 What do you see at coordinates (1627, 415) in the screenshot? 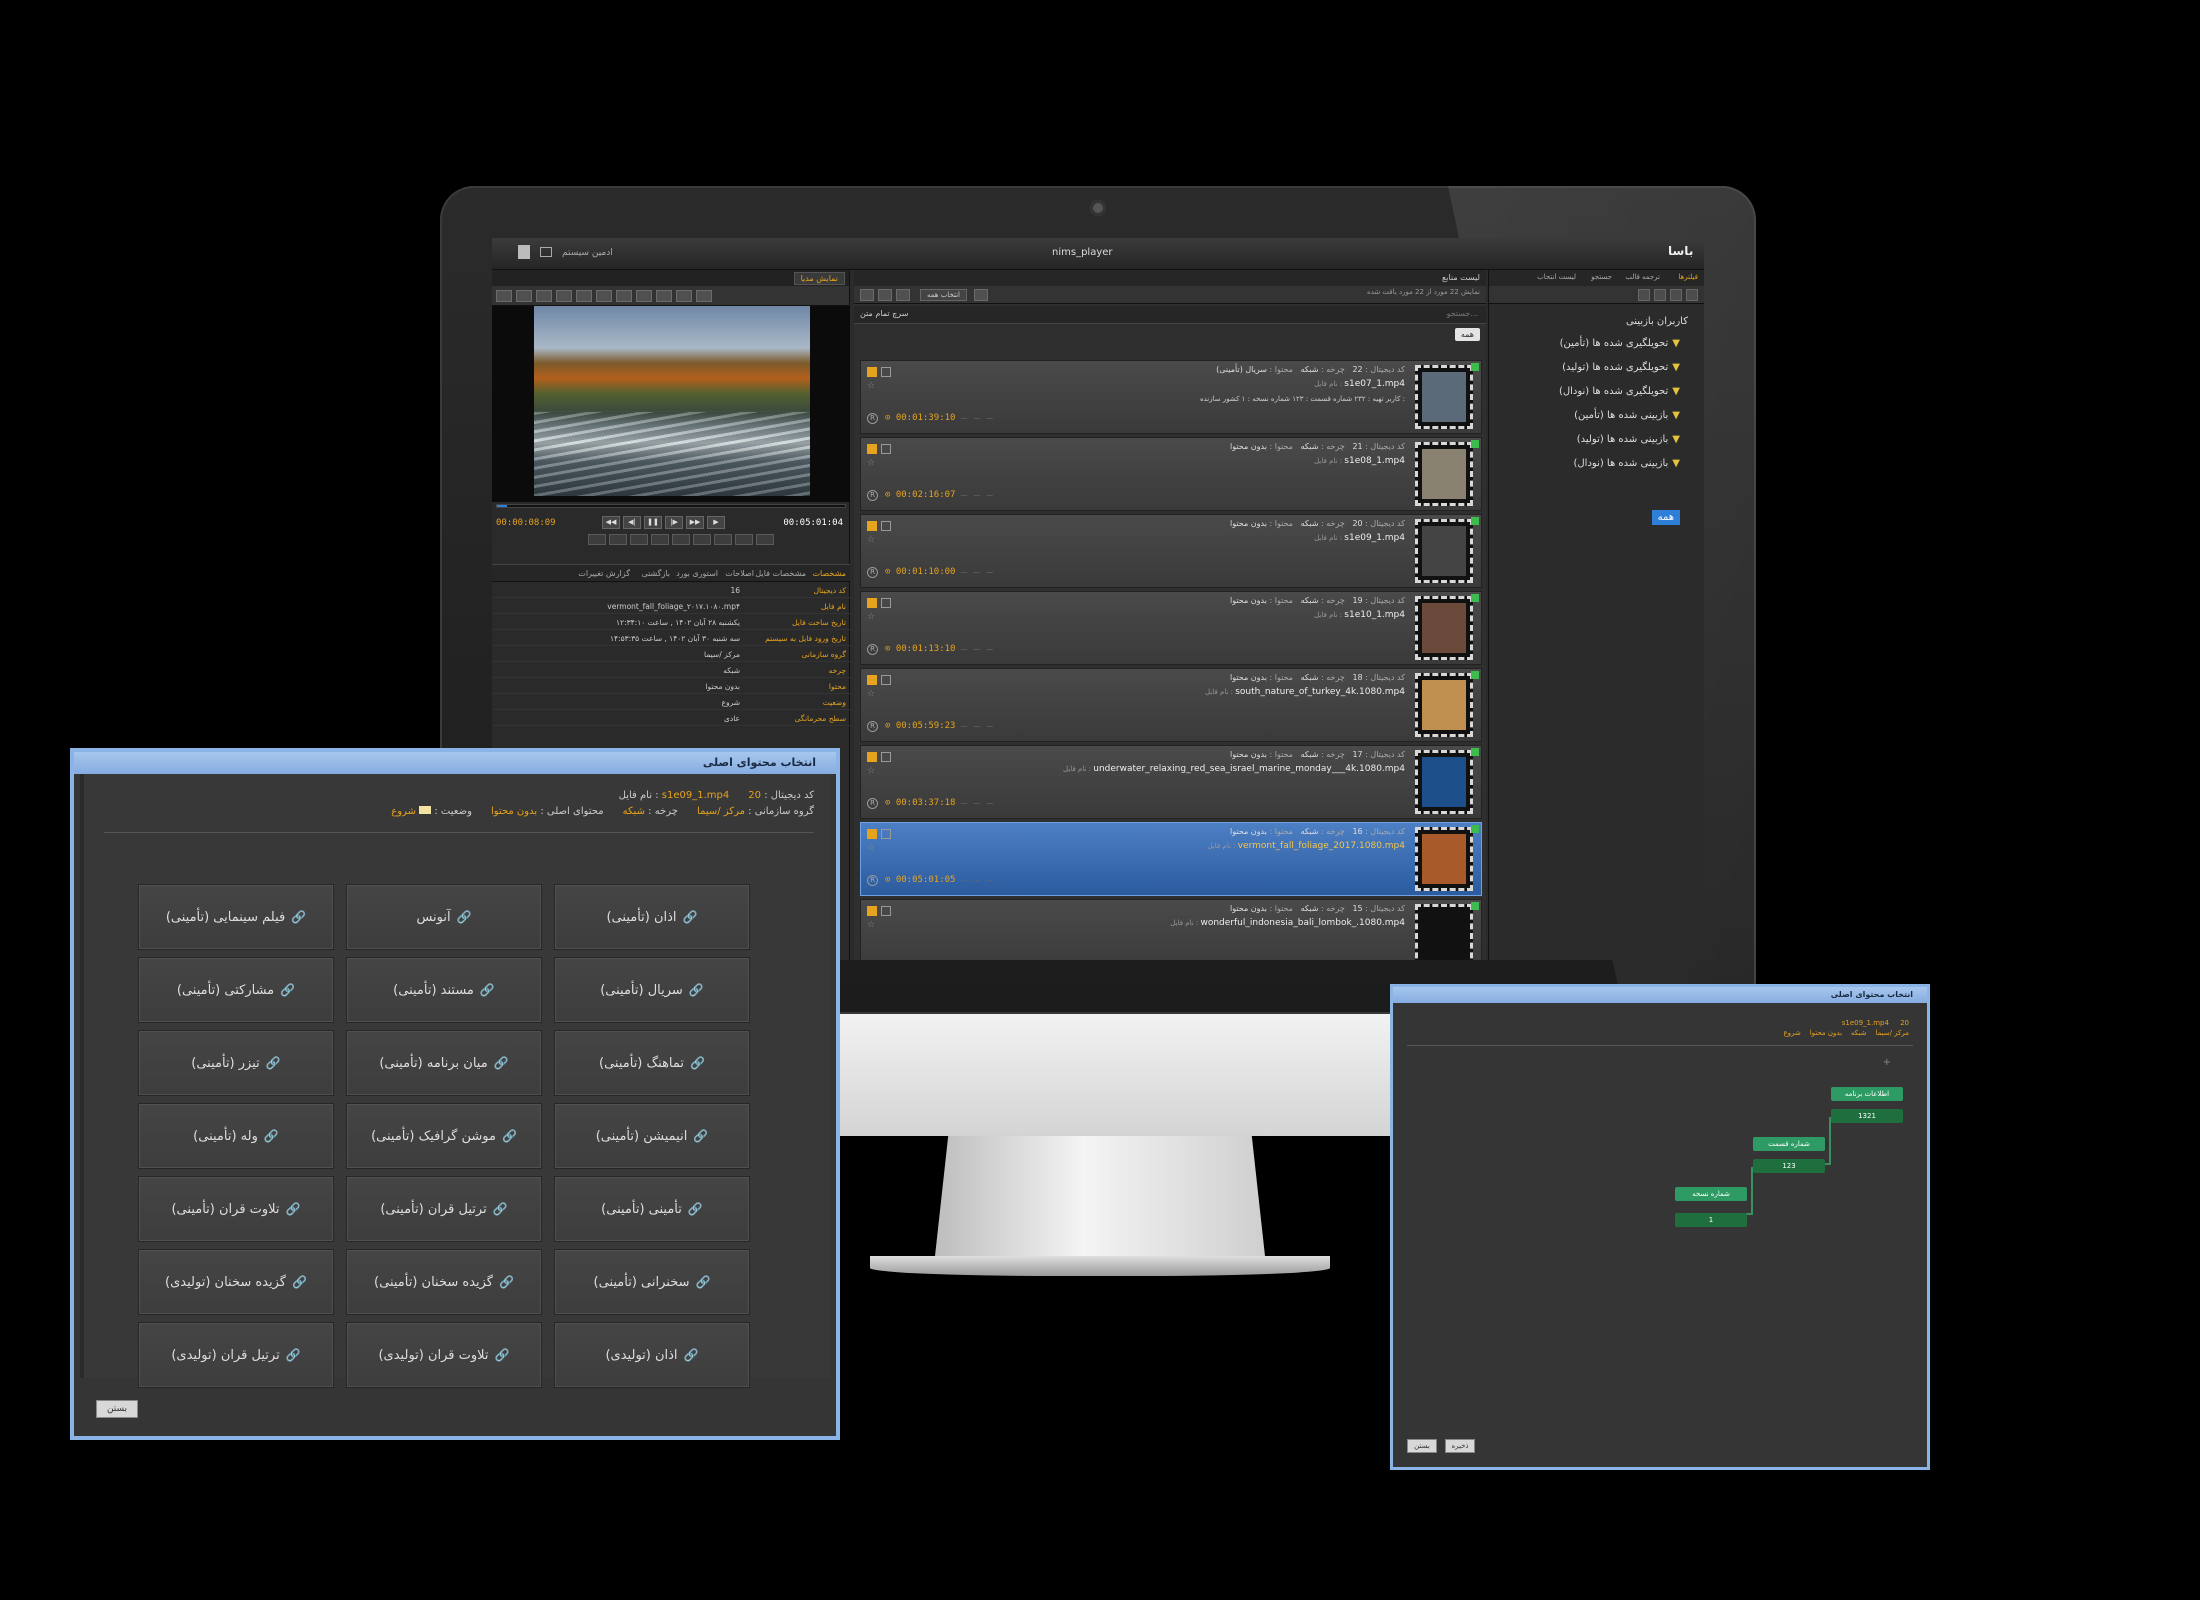
I see `tree-item: بازبینی شده ها (تأمین) ▼` at bounding box center [1627, 415].